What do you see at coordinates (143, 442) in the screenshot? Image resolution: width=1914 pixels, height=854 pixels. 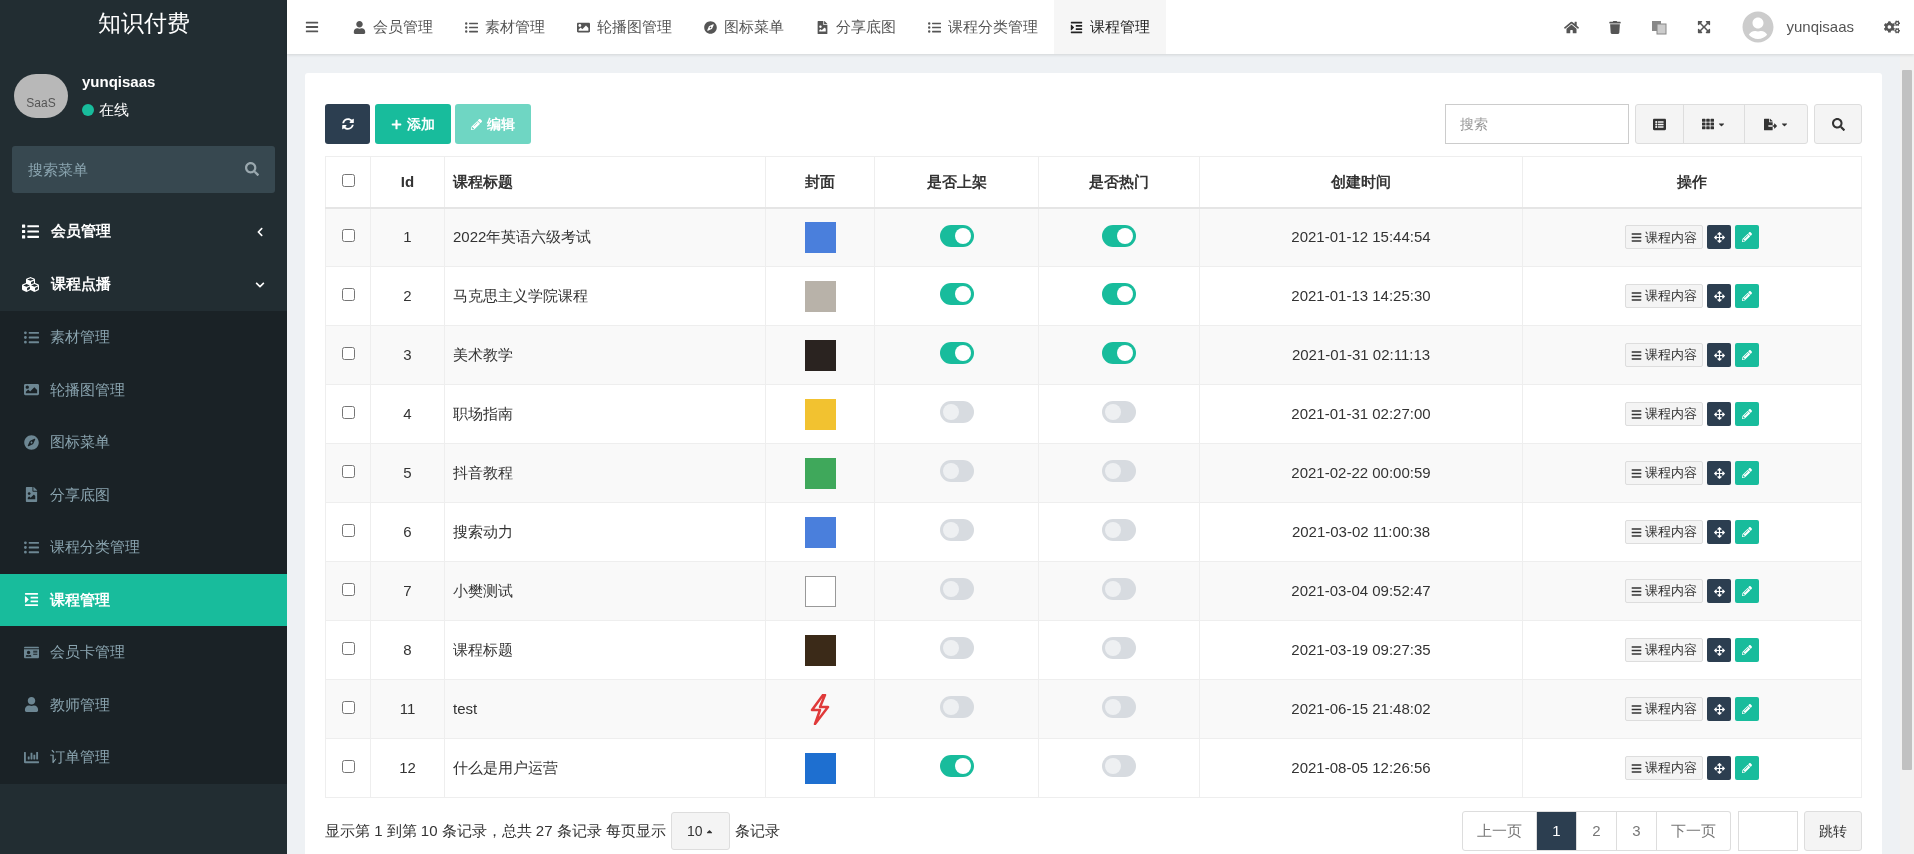 I see `sidebar-subitem: 图标菜单` at bounding box center [143, 442].